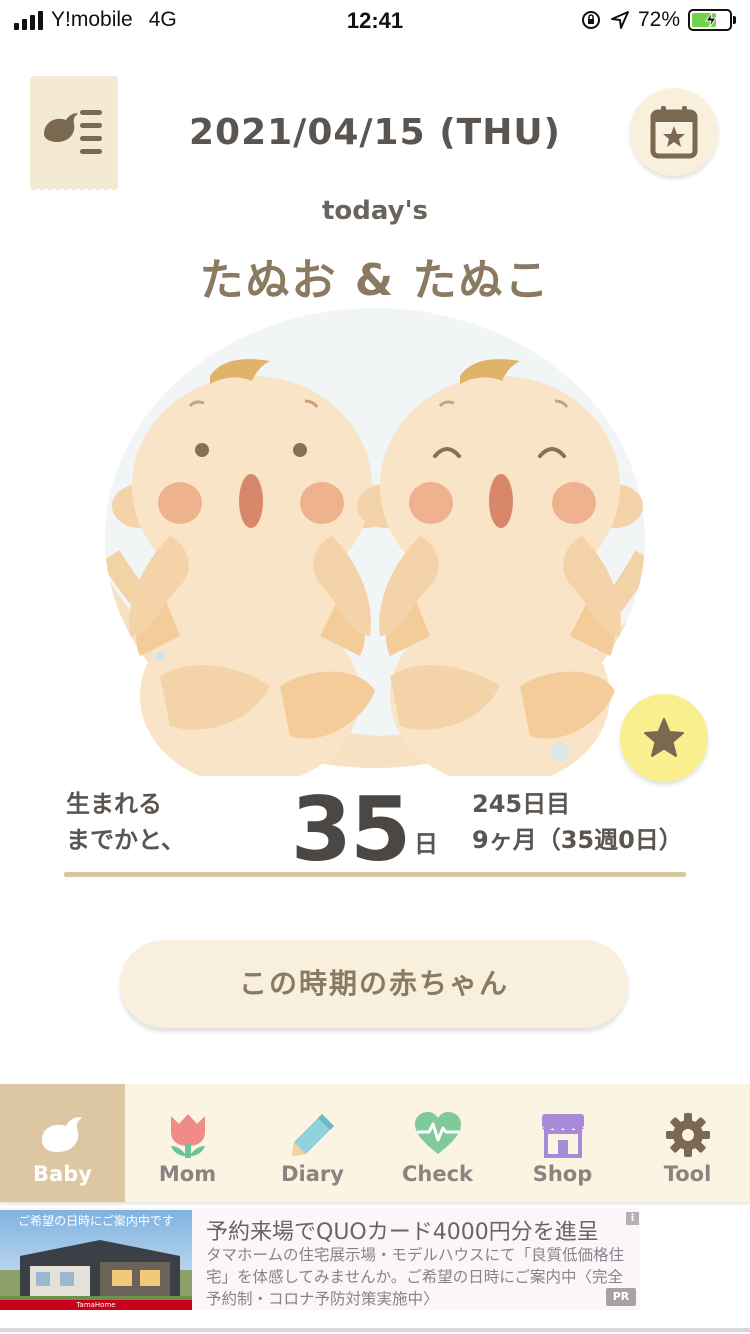 The image size is (750, 1334). Describe the element at coordinates (621, 1297) in the screenshot. I see `ad-pr-badge: PR` at that location.